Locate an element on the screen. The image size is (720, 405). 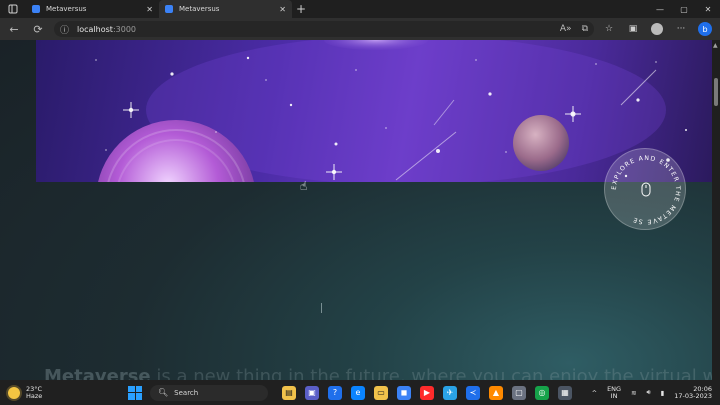
vscode-icon: ≺ is located at coordinates (473, 392).